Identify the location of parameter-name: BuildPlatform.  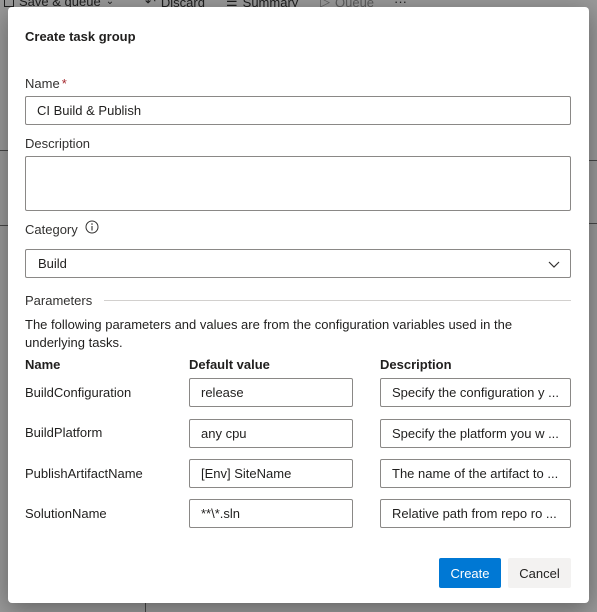
(64, 432).